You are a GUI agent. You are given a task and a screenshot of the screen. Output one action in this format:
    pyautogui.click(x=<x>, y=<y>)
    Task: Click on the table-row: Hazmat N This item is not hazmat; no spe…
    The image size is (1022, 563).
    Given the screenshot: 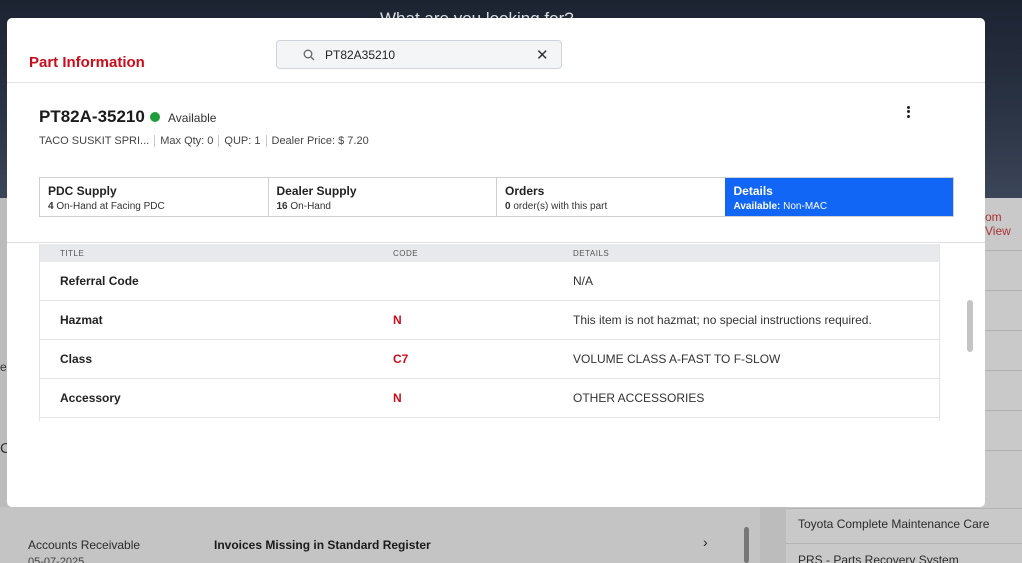 What is the action you would take?
    pyautogui.click(x=489, y=320)
    